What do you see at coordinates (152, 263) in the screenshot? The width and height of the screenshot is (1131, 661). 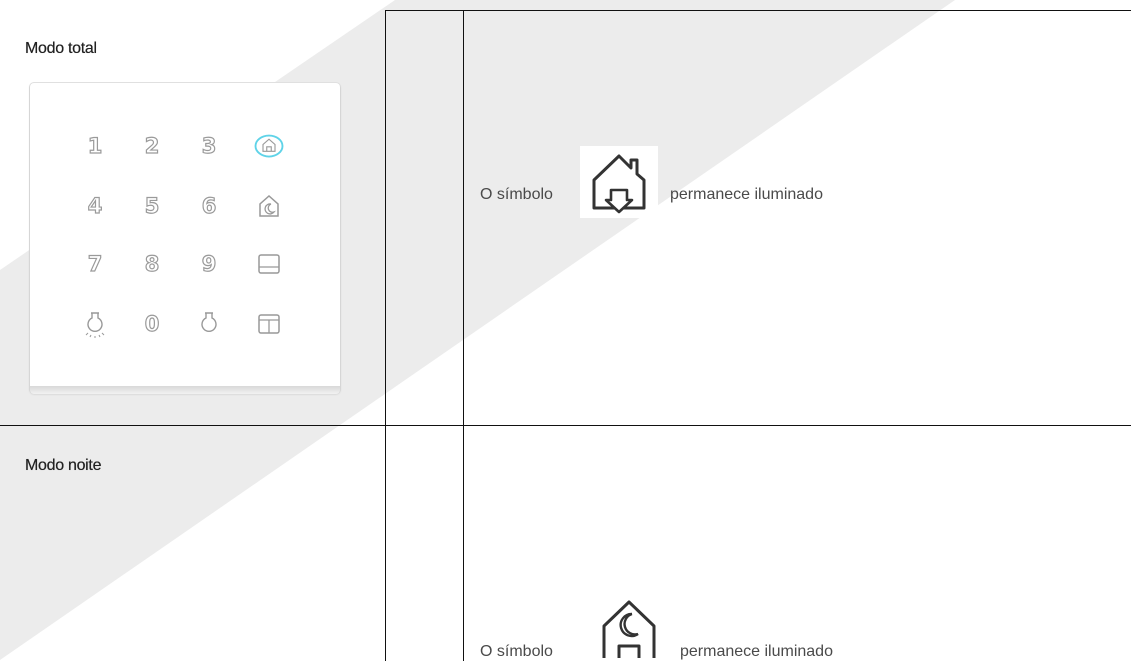 I see `keypad-digit-8: 8` at bounding box center [152, 263].